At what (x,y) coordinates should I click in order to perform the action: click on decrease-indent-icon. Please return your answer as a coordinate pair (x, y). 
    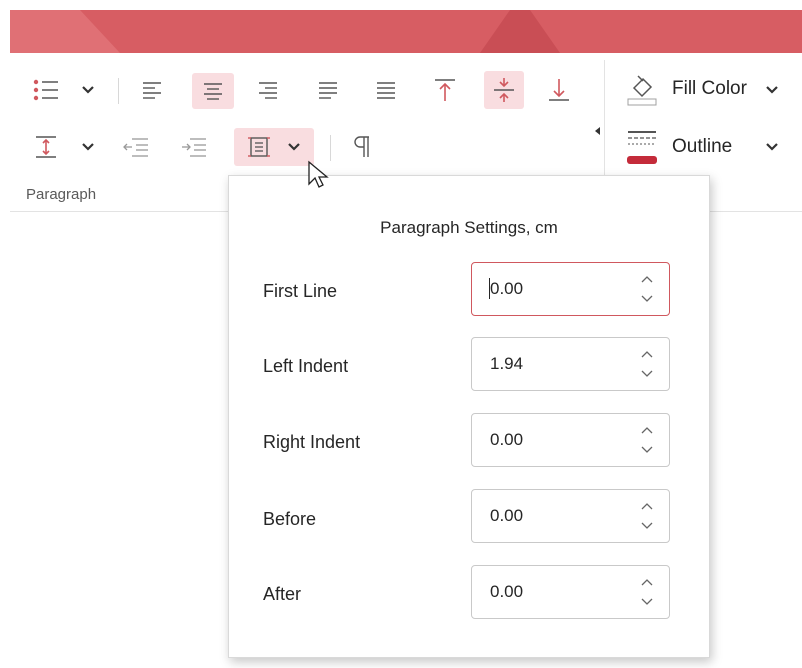
    Looking at the image, I should click on (135, 147).